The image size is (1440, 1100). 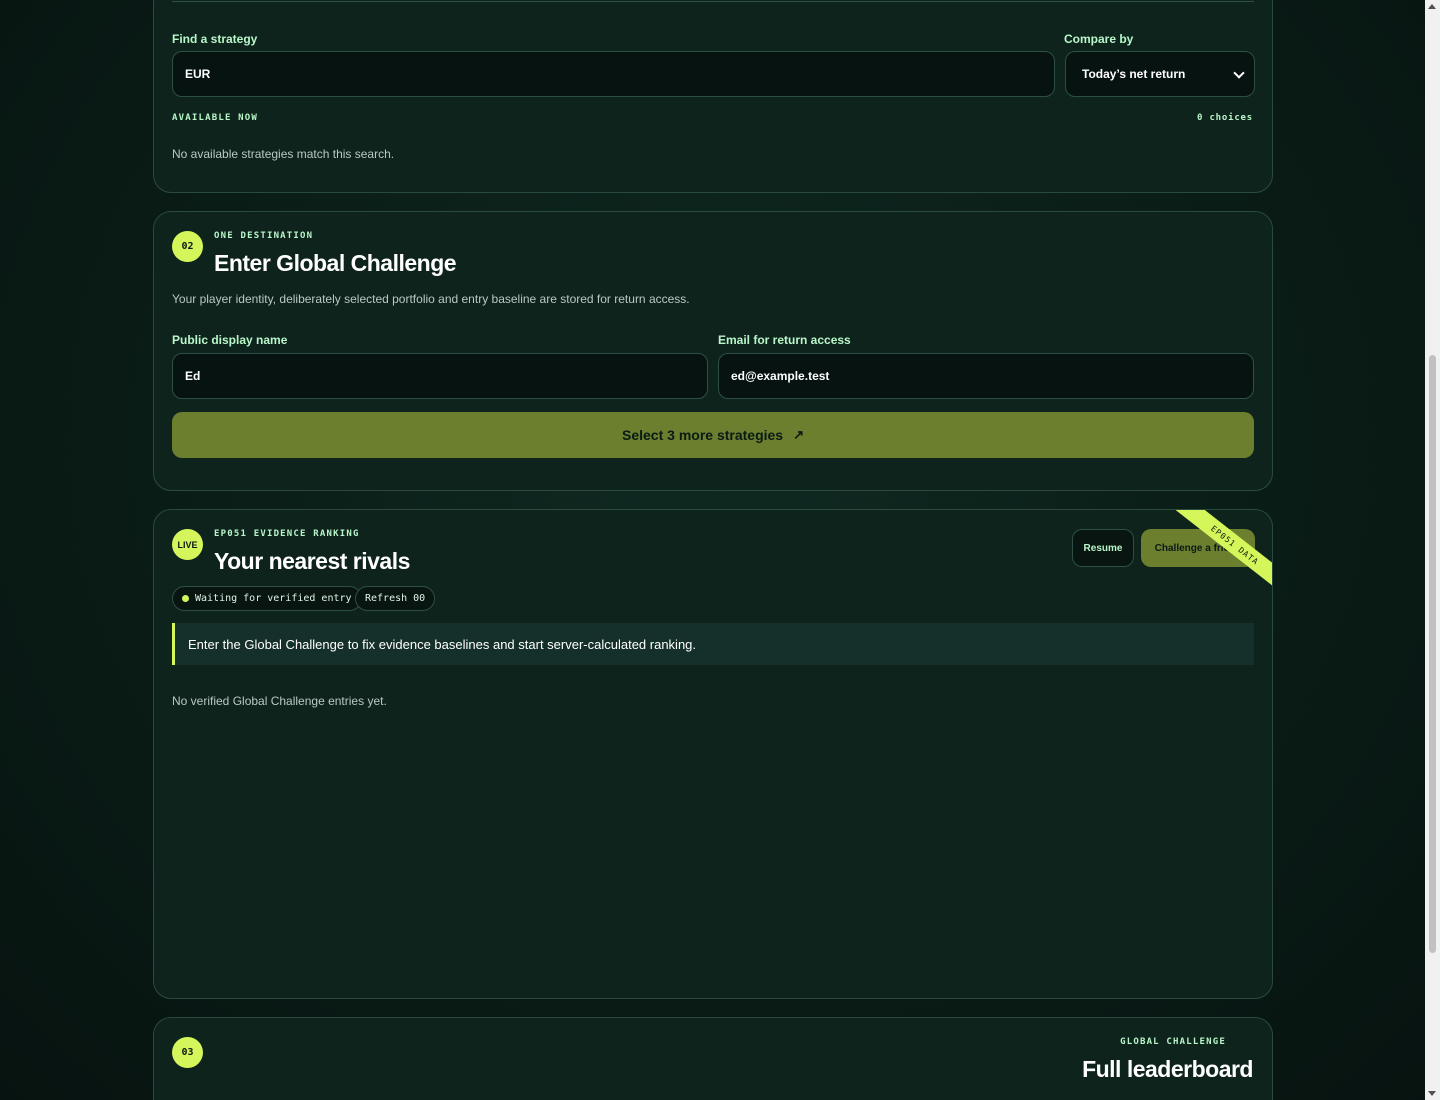 I want to click on compare-by-label: Compare by, so click(x=1099, y=39).